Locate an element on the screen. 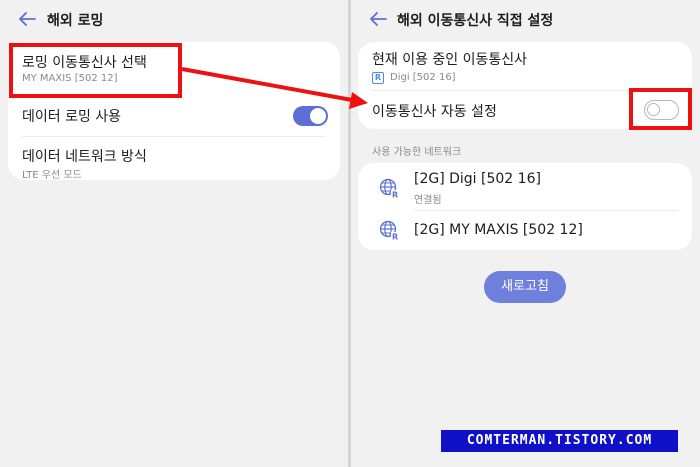  highlight-box-auto-toggle is located at coordinates (660, 109).